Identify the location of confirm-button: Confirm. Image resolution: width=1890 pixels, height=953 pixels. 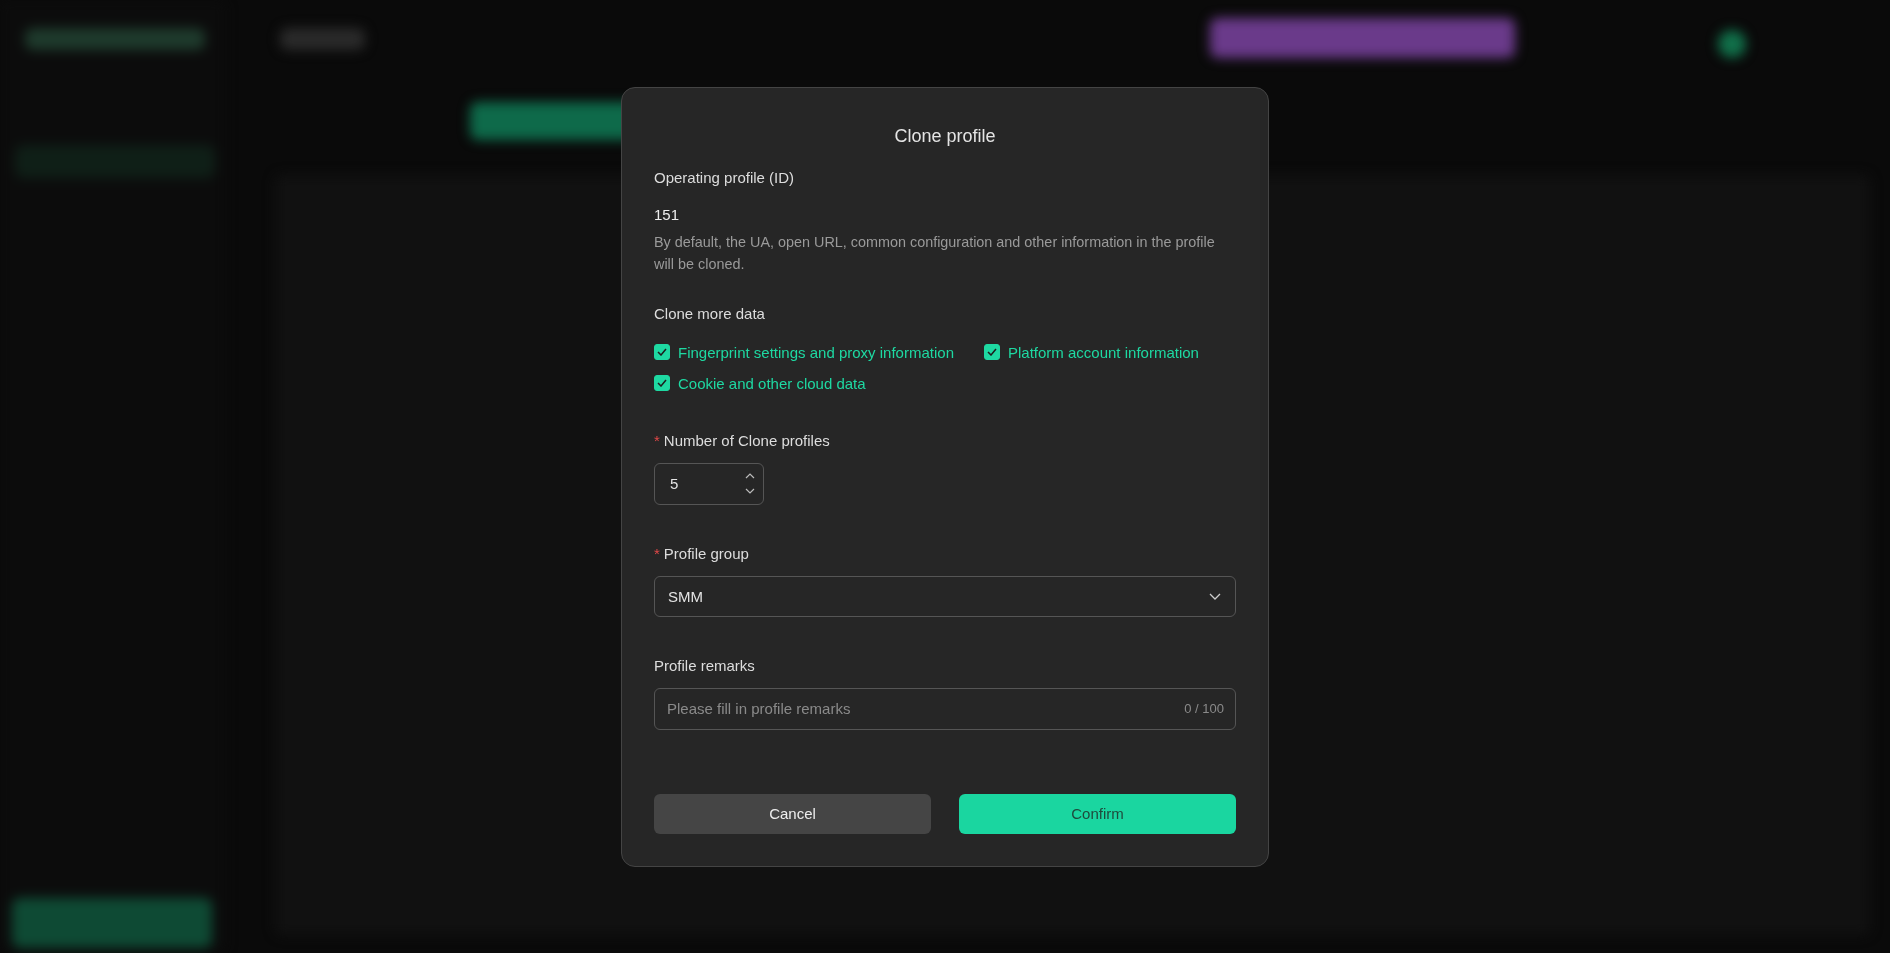
(1097, 813).